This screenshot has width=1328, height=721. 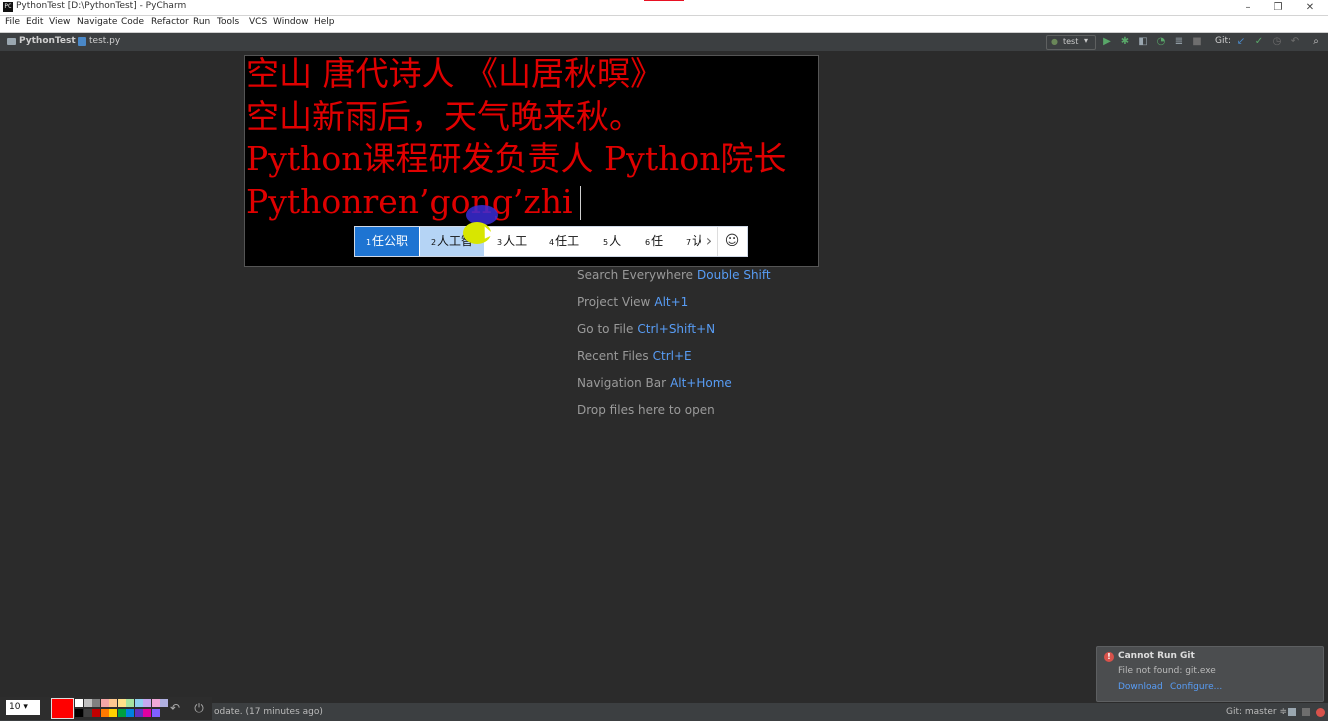 What do you see at coordinates (1107, 42) in the screenshot?
I see `run-icon: ▶` at bounding box center [1107, 42].